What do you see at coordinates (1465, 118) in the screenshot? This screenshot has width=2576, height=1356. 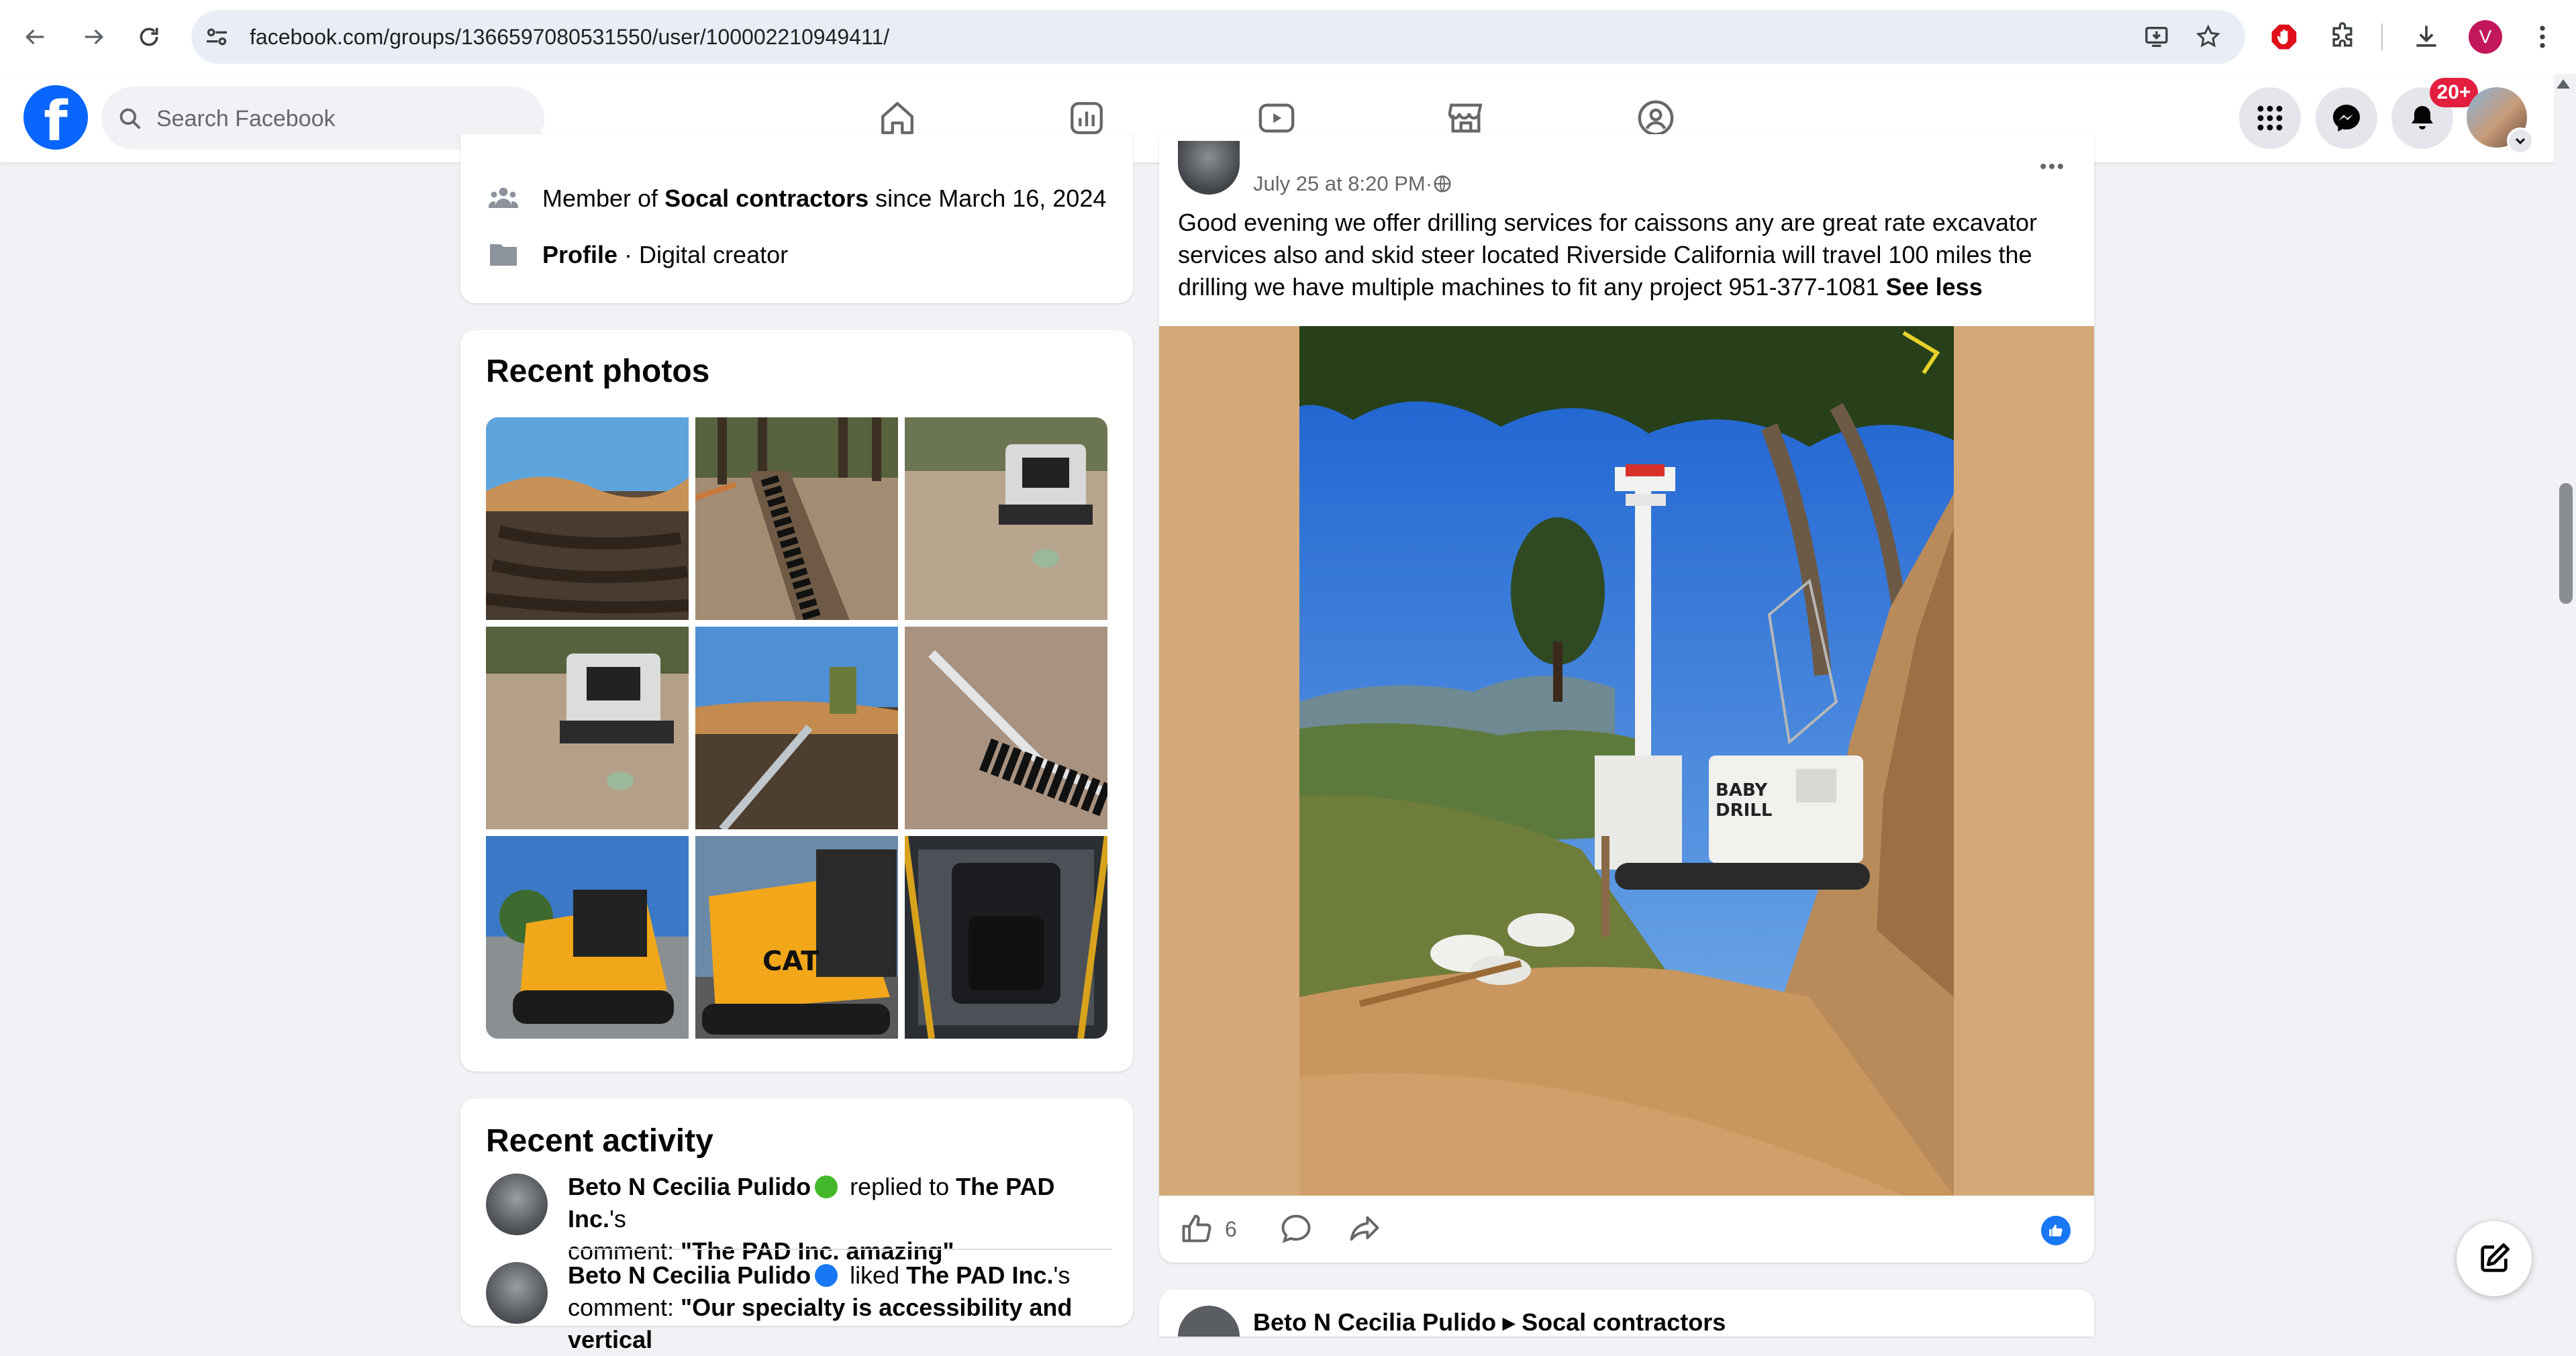 I see `marketplace-store-icon` at bounding box center [1465, 118].